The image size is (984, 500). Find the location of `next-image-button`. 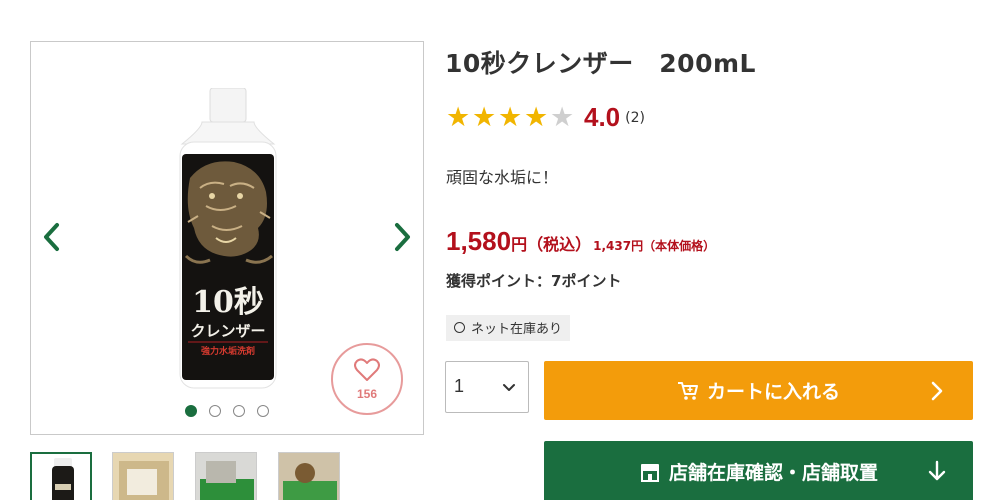

next-image-button is located at coordinates (402, 237).